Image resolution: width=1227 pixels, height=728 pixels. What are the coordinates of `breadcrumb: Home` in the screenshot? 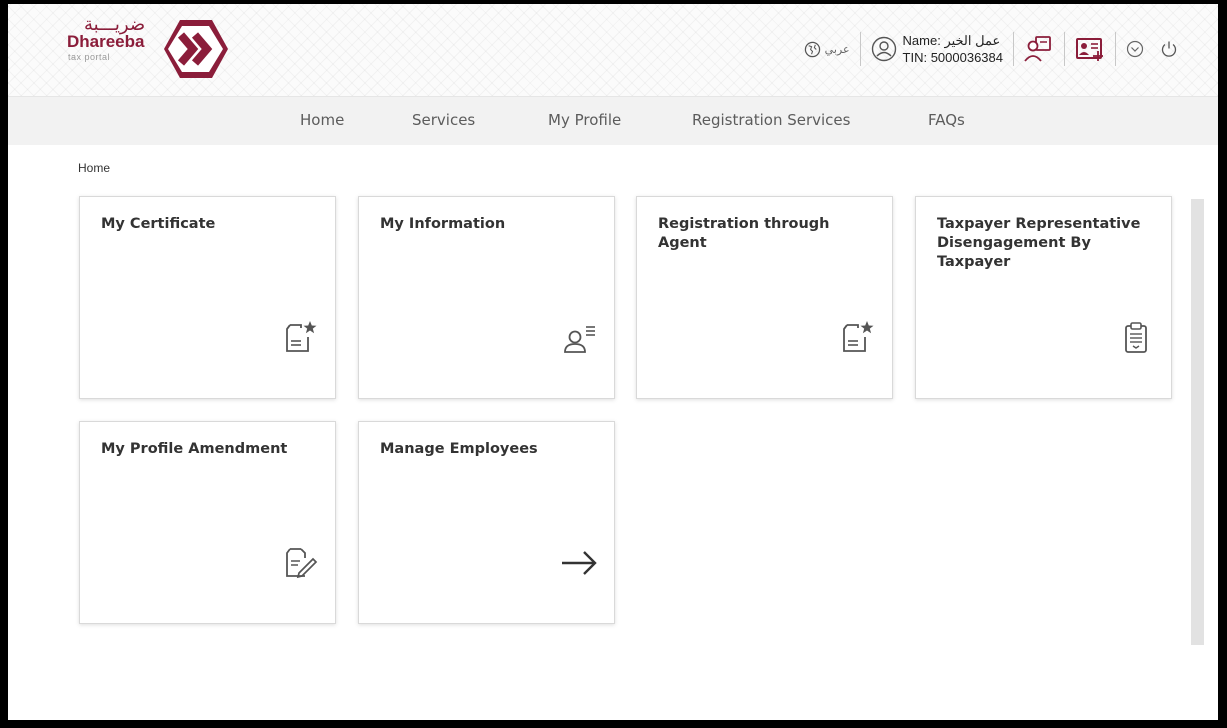 It's located at (94, 168).